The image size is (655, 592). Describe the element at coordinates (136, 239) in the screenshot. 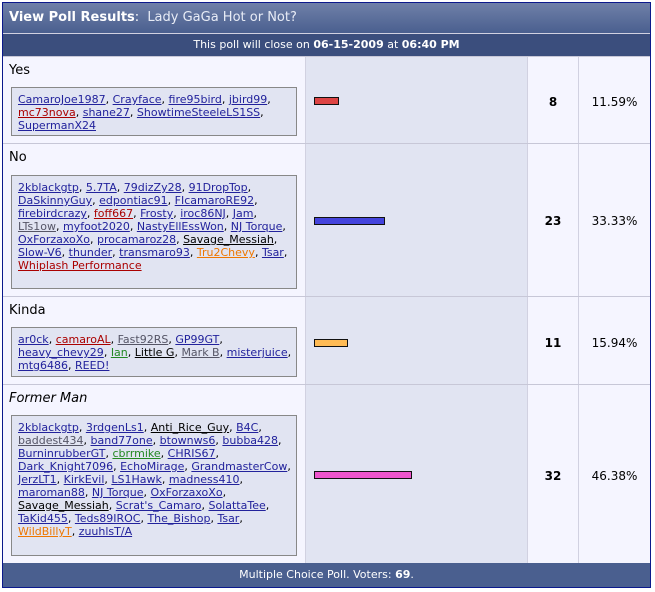

I see `voter-link: procamaroz28` at that location.